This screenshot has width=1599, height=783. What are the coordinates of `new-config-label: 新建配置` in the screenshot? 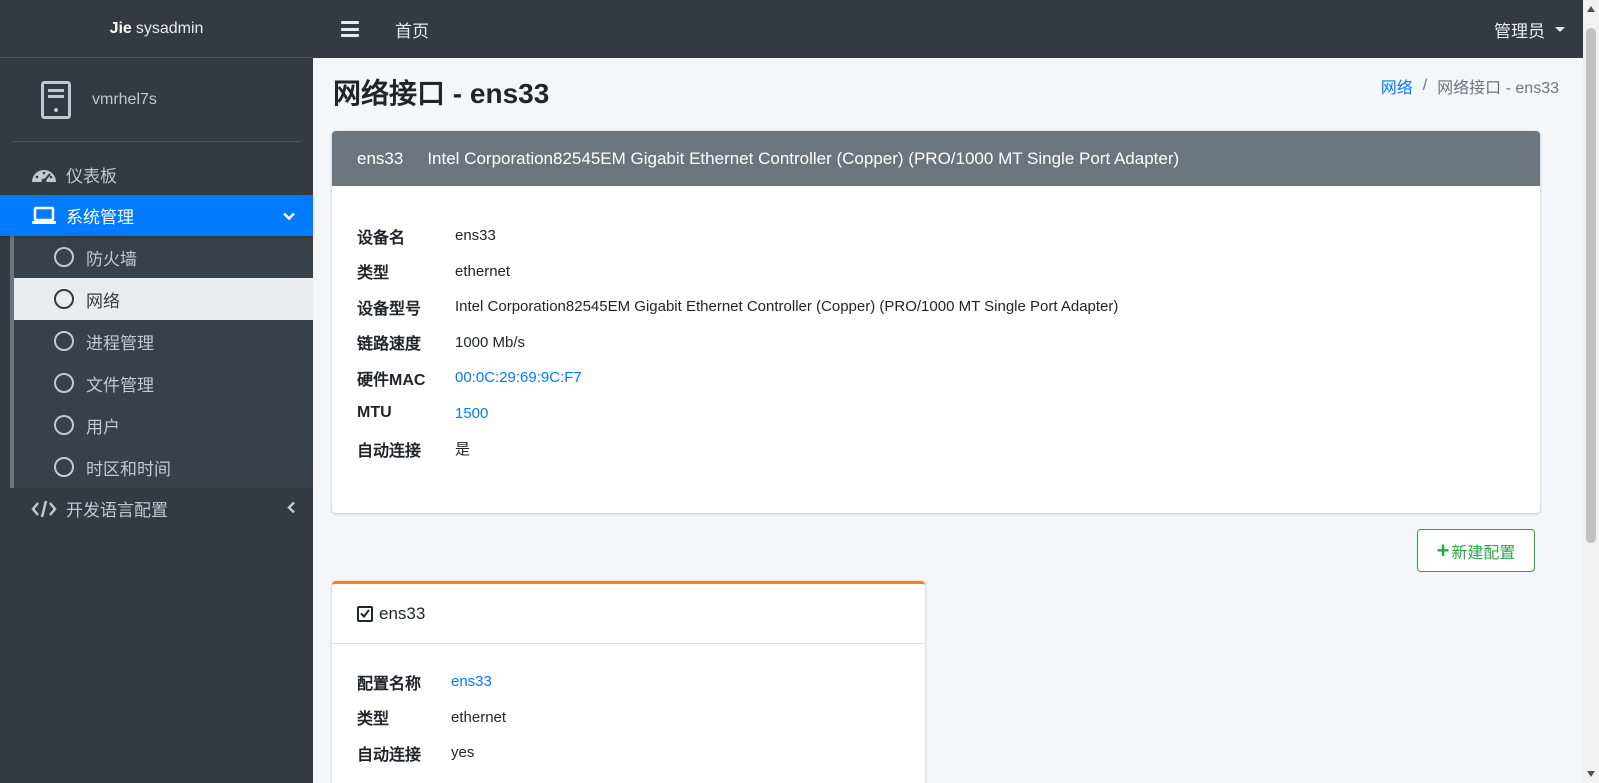 It's located at (1483, 553).